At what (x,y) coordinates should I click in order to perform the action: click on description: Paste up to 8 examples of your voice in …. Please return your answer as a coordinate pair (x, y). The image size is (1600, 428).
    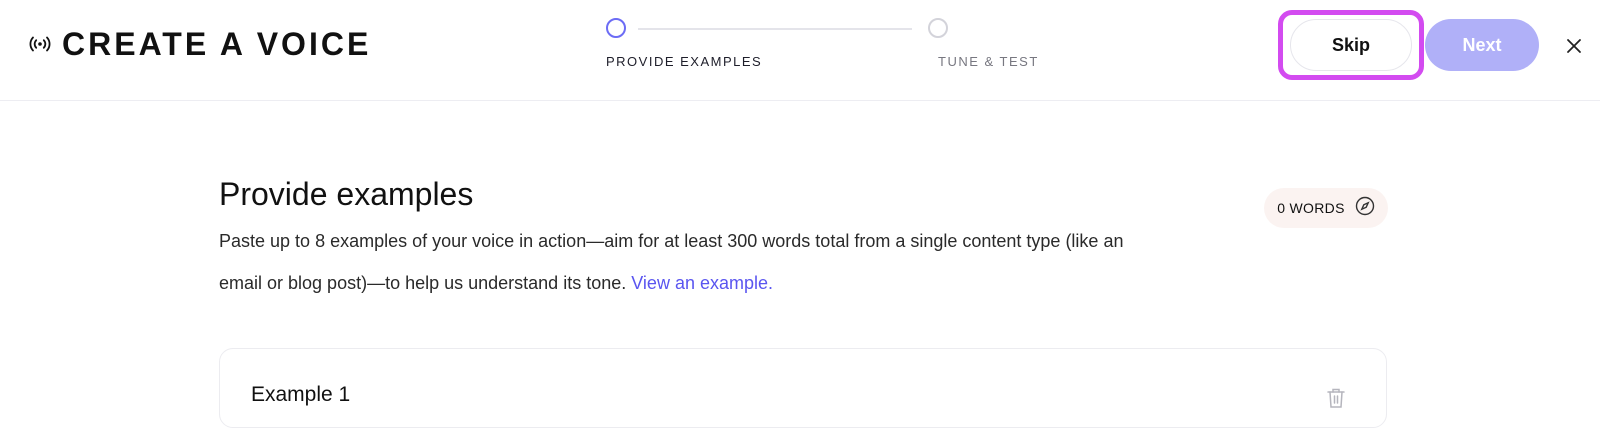
    Looking at the image, I should click on (679, 262).